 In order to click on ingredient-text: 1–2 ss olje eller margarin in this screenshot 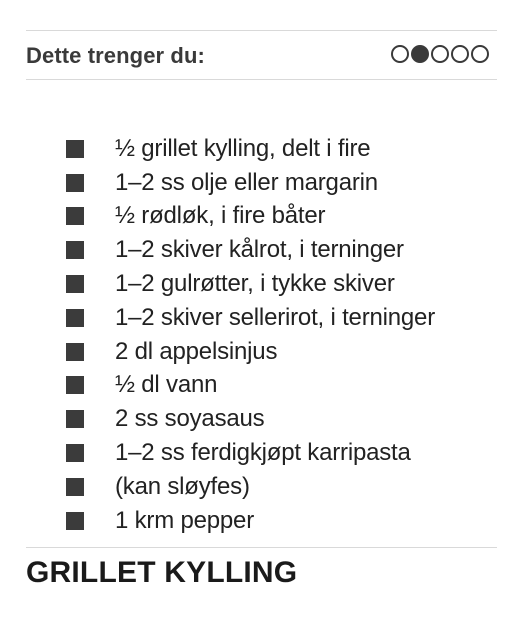, I will do `click(246, 182)`.